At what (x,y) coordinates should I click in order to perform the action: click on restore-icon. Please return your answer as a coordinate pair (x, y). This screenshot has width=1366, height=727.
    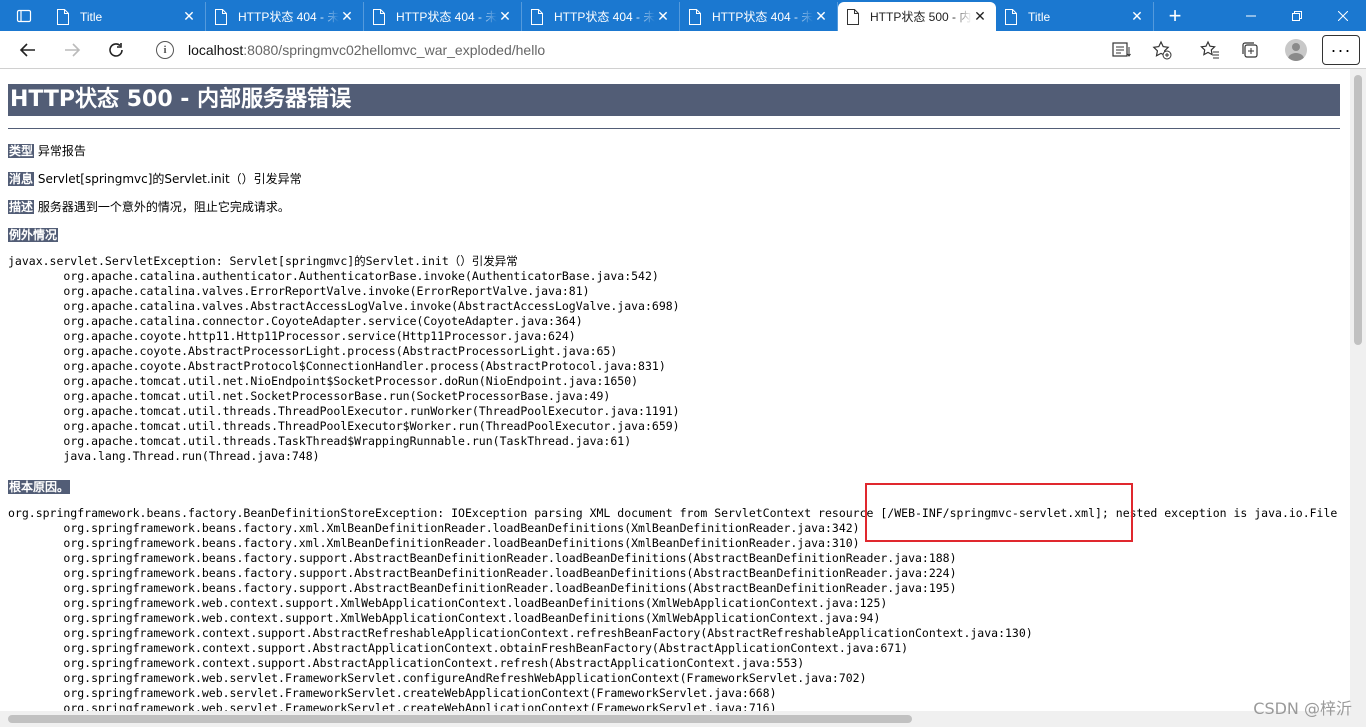
    Looking at the image, I should click on (1297, 15).